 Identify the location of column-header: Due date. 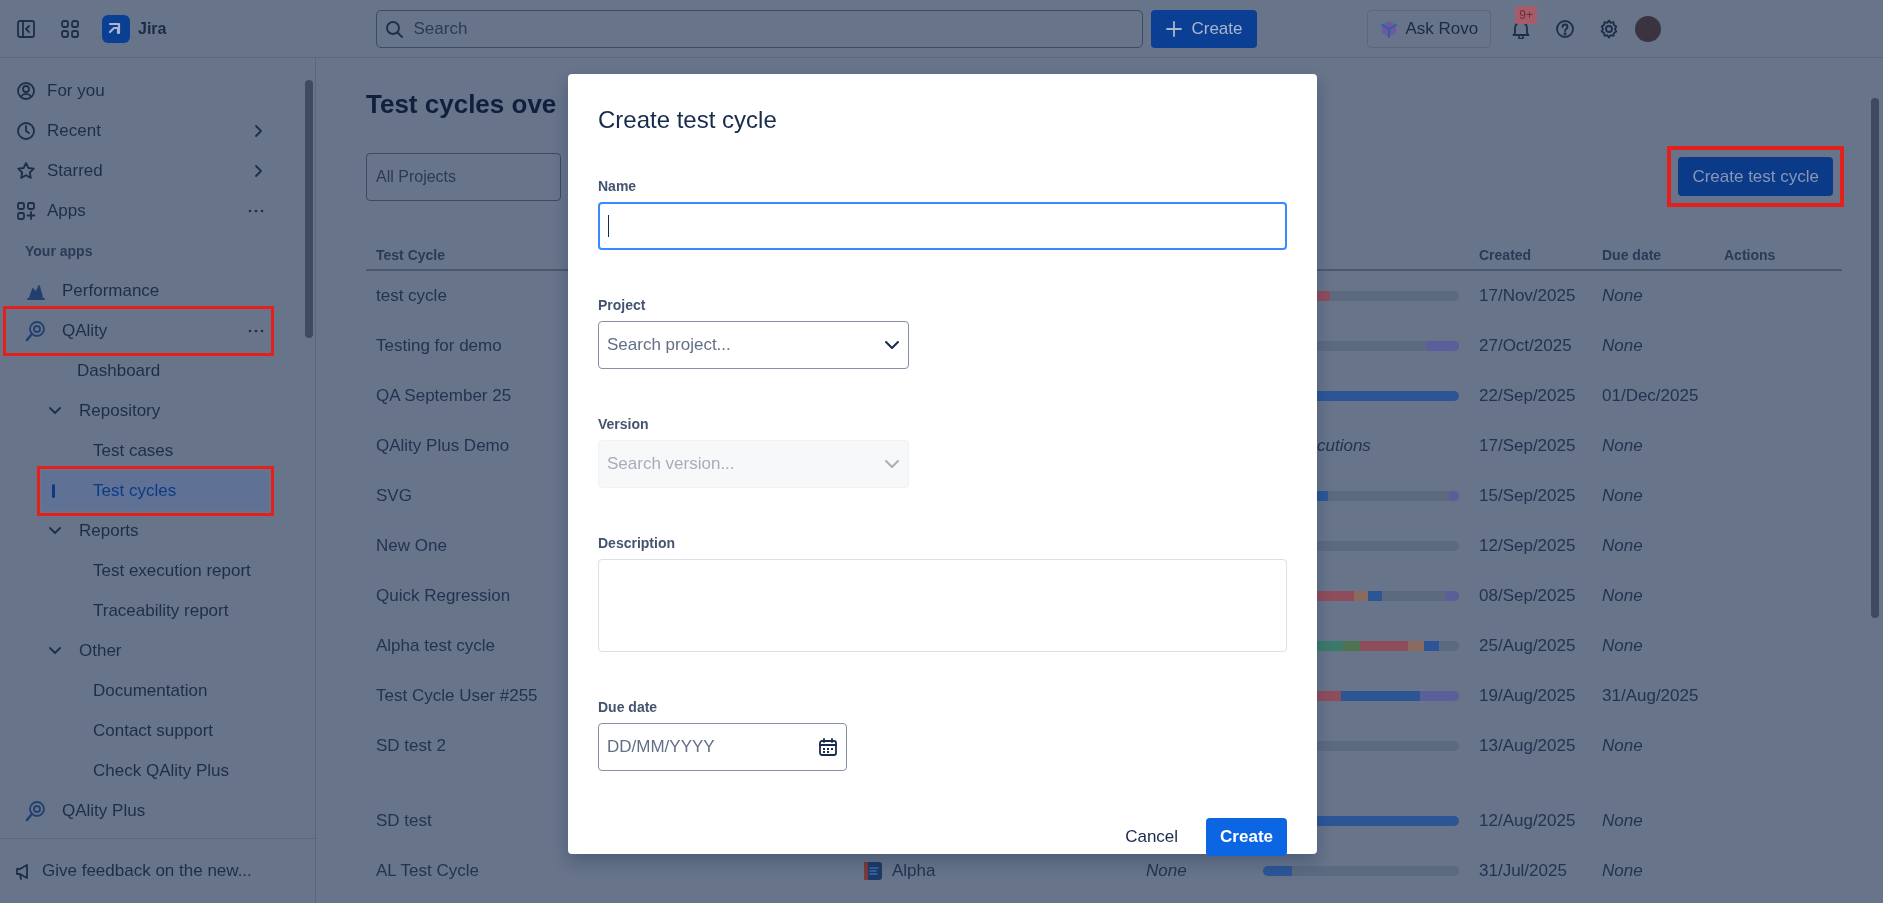
(1632, 255).